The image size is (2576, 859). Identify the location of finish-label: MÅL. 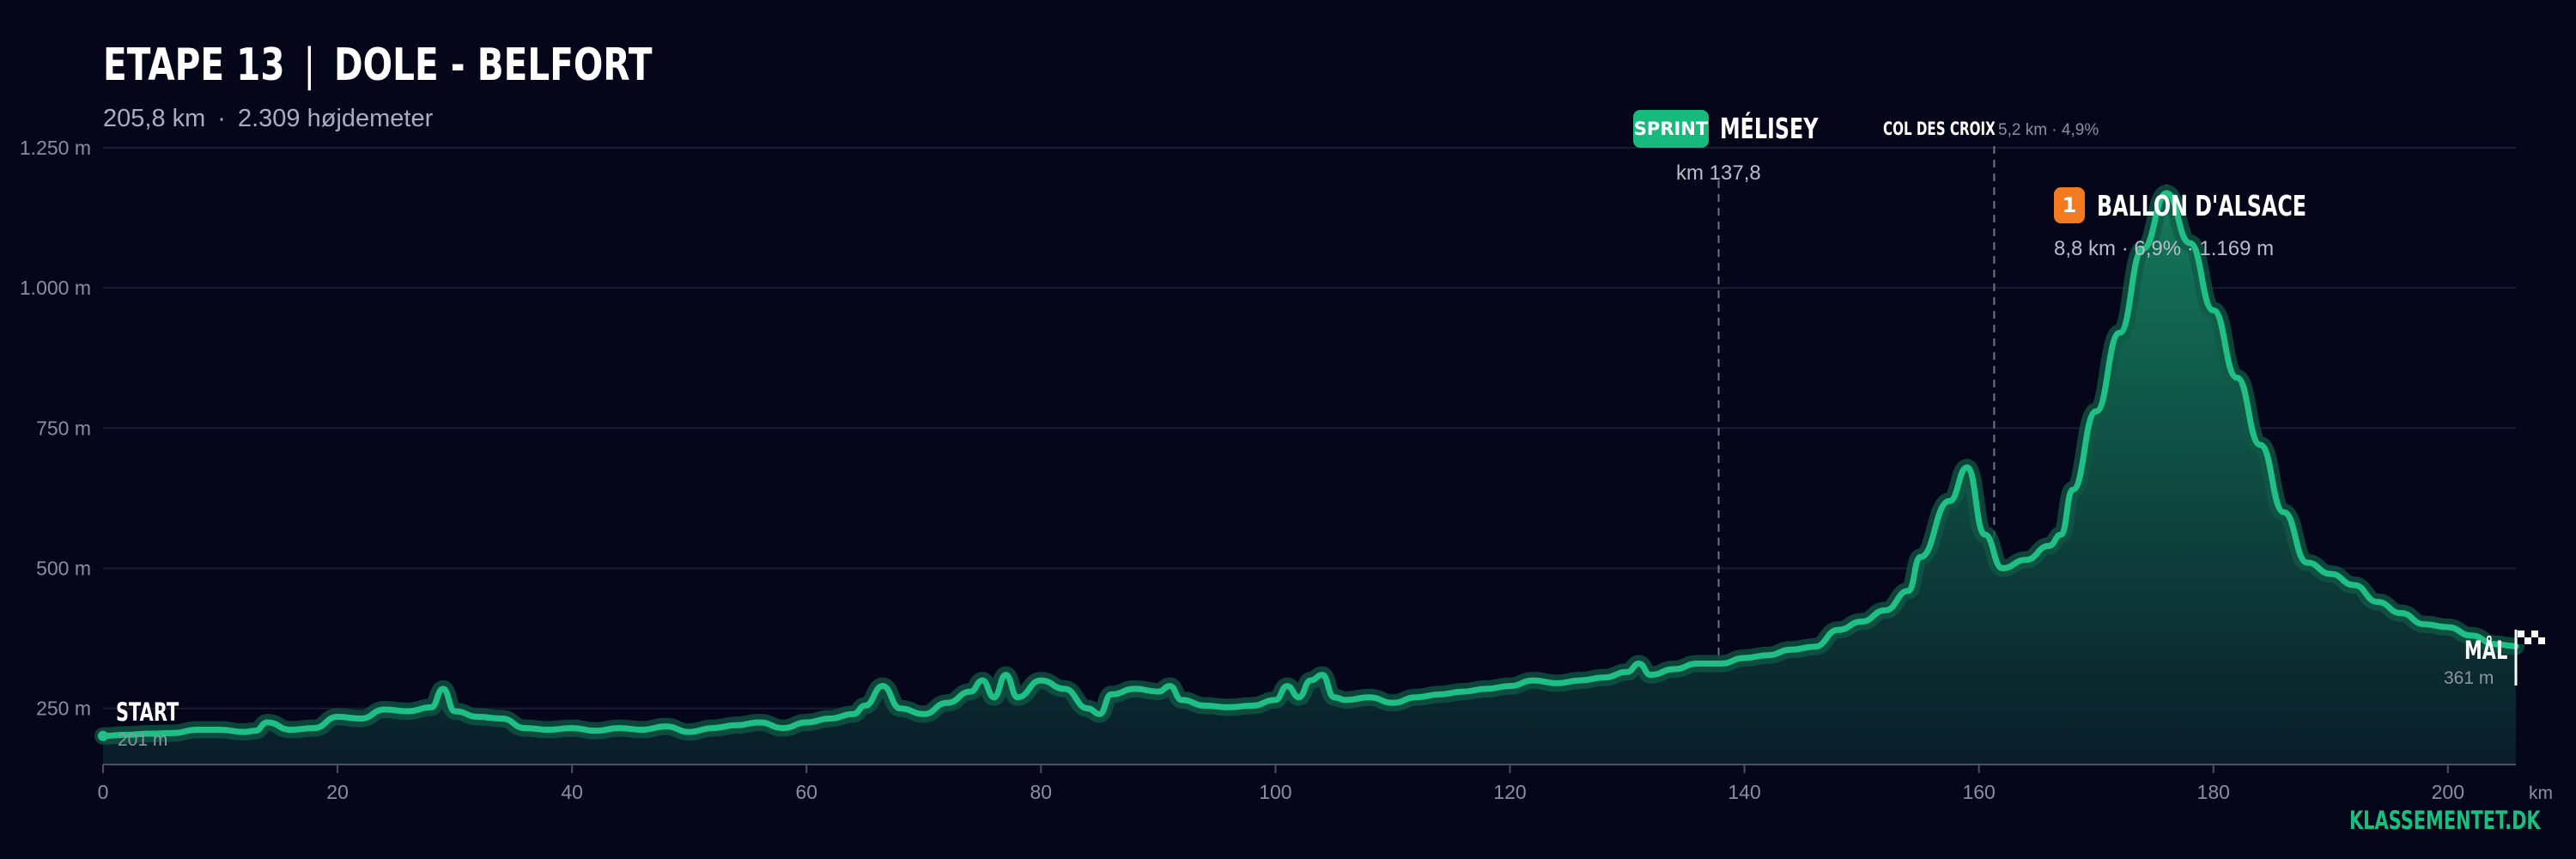
(2486, 651).